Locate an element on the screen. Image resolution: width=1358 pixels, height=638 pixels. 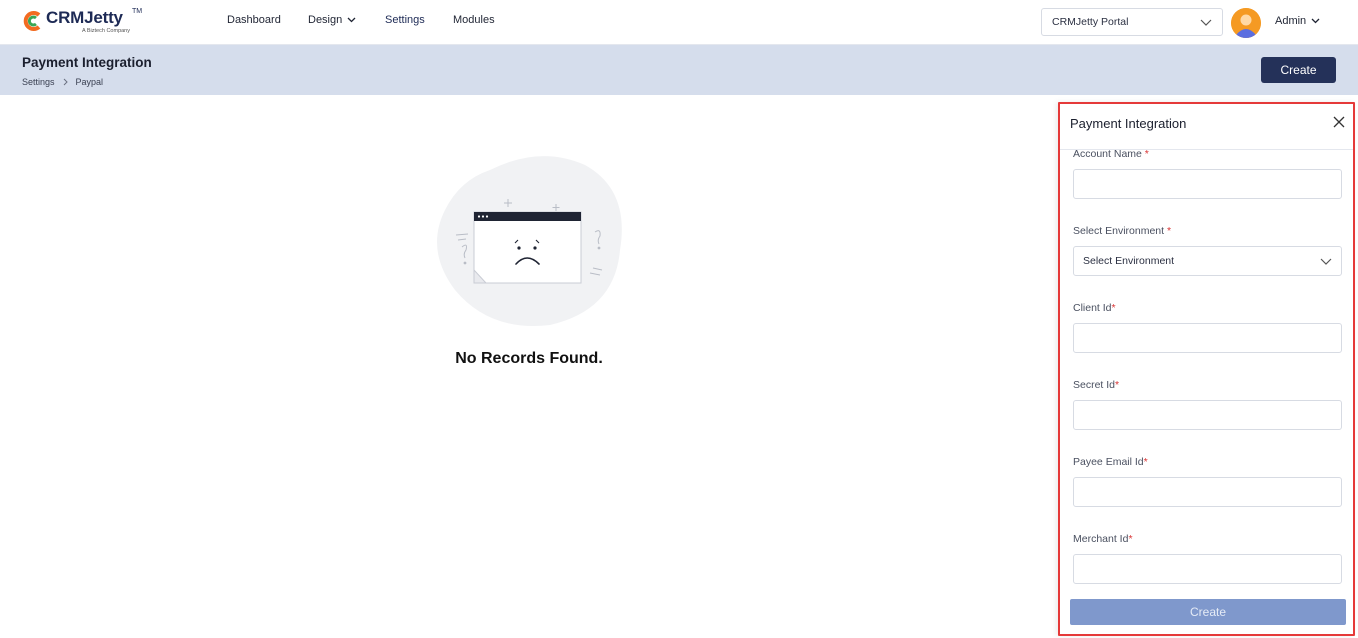
close-icon is located at coordinates (1339, 122).